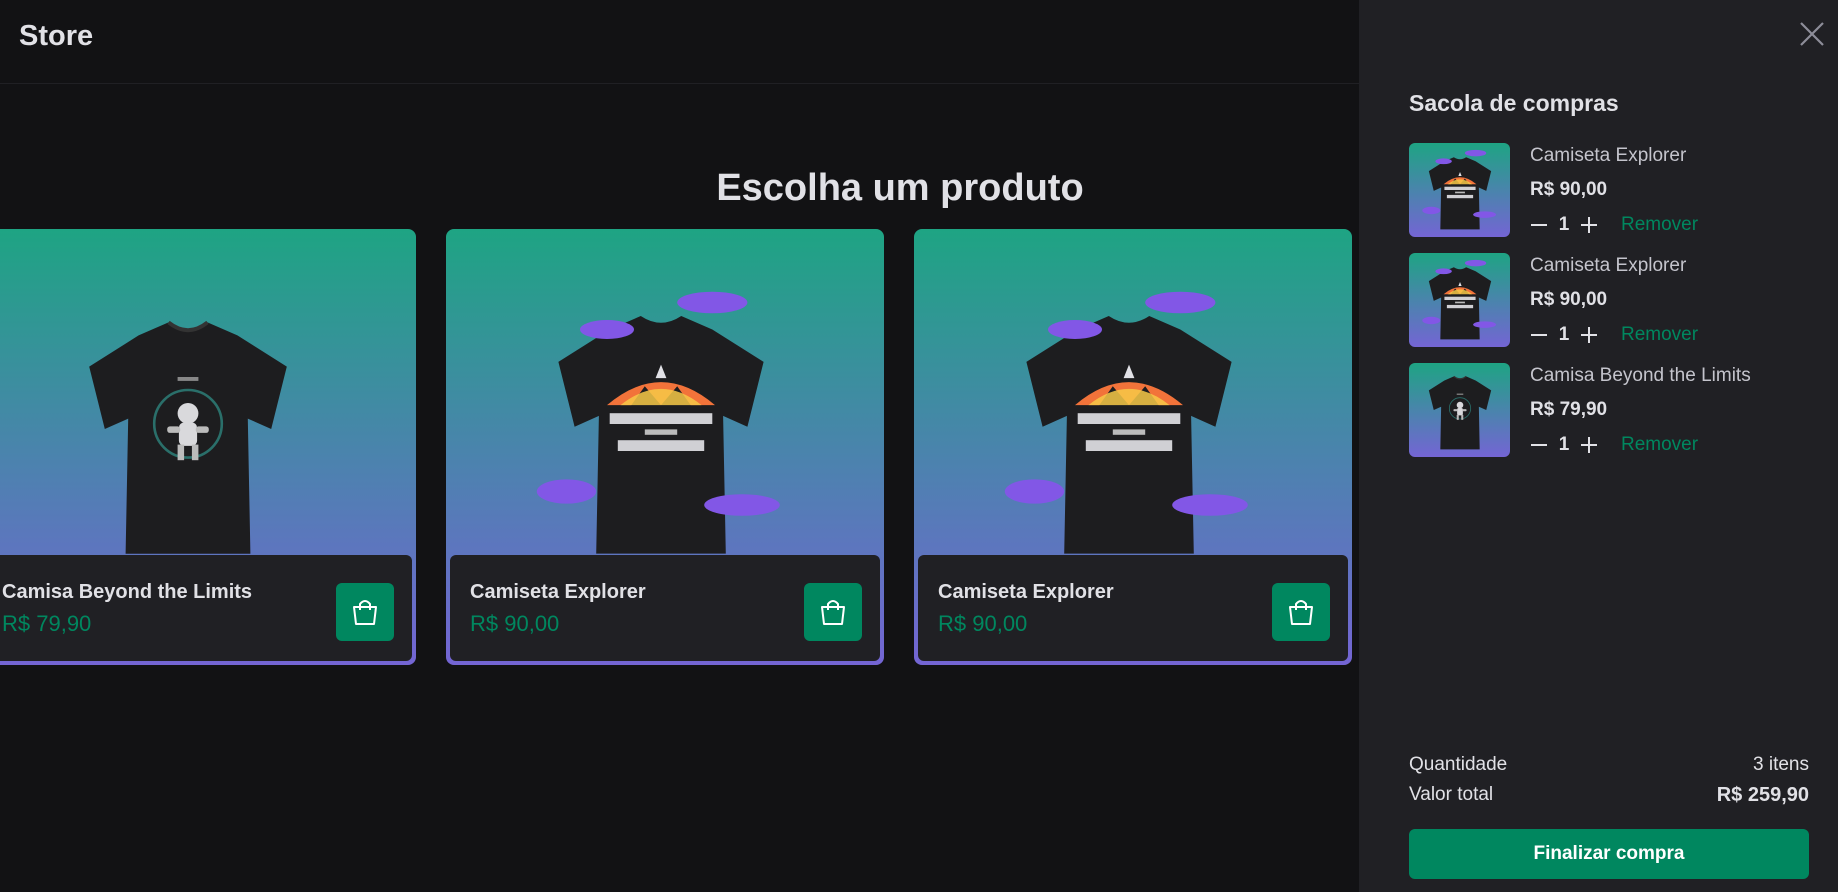 This screenshot has height=892, width=1838. I want to click on quantity-summary: Quantidade 3 itens, so click(1609, 765).